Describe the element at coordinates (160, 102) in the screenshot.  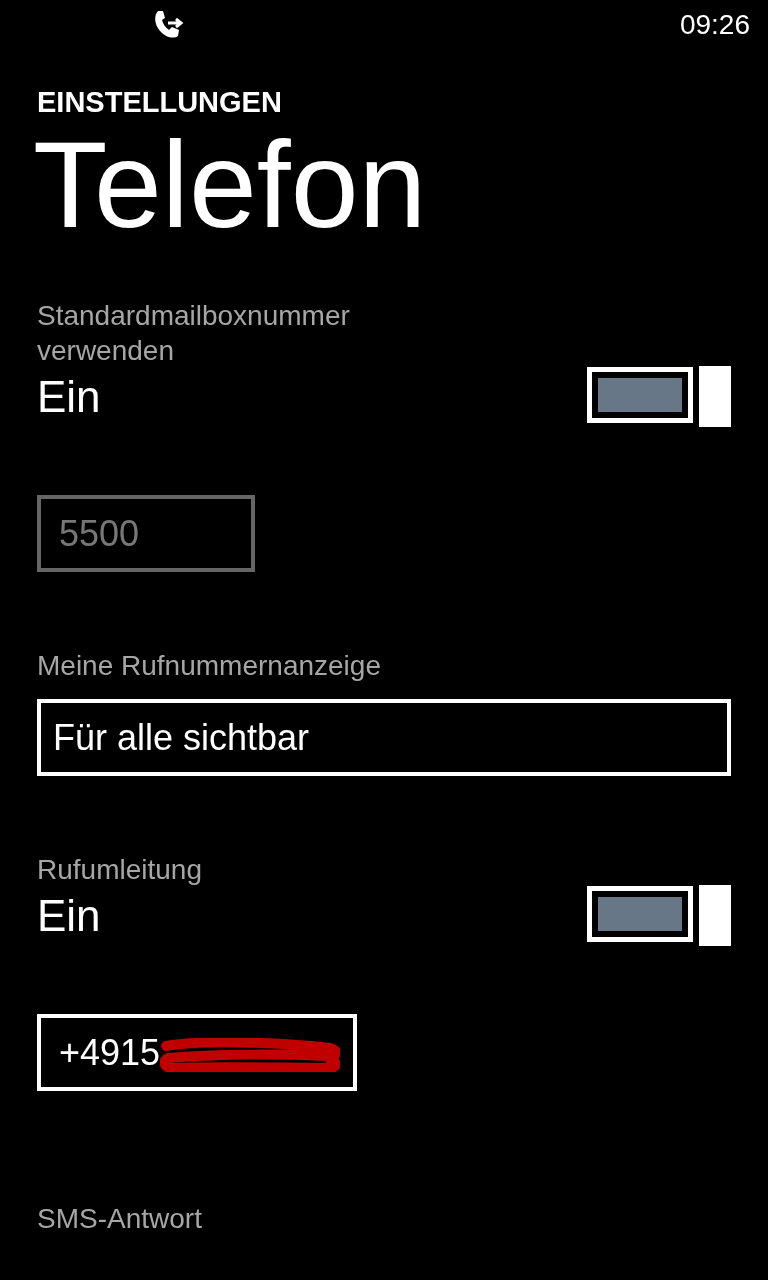
I see `section-title: EINSTELLUNGEN` at that location.